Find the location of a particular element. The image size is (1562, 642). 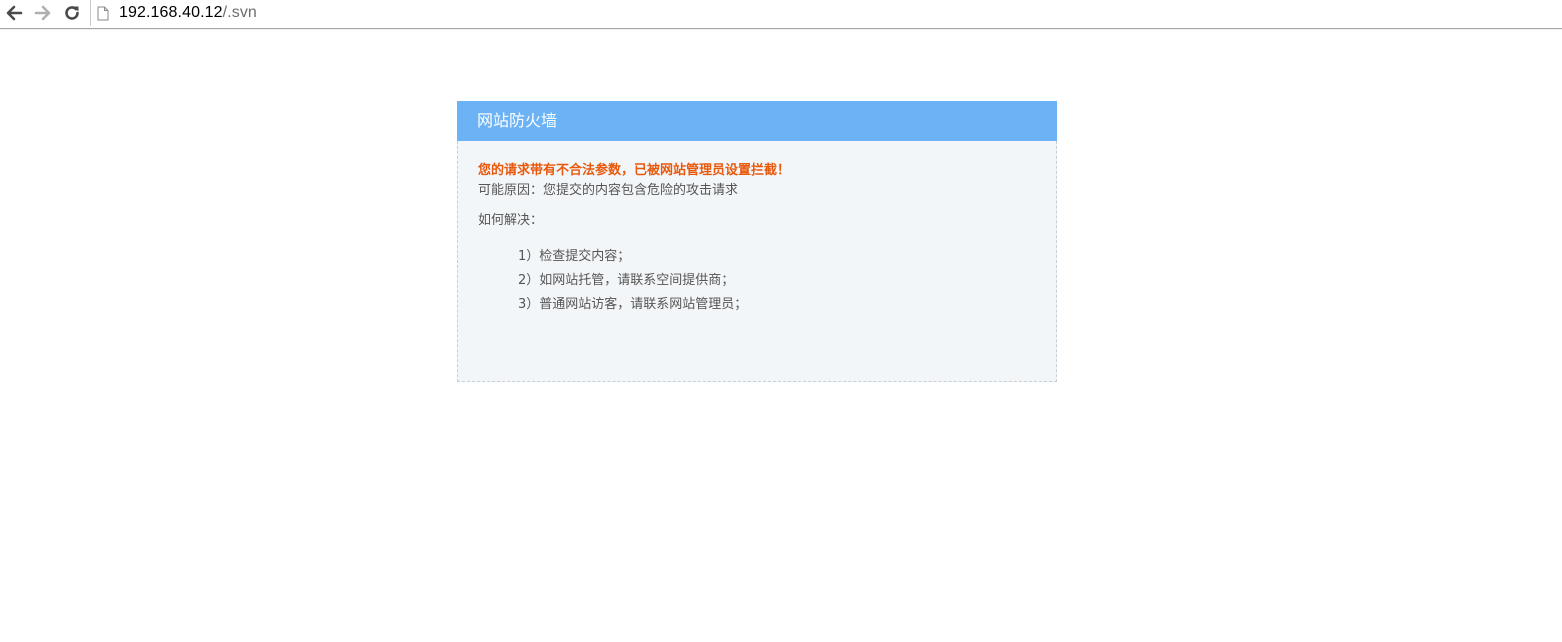

address-bar: 192.168.40.12/.svn is located at coordinates (826, 13).